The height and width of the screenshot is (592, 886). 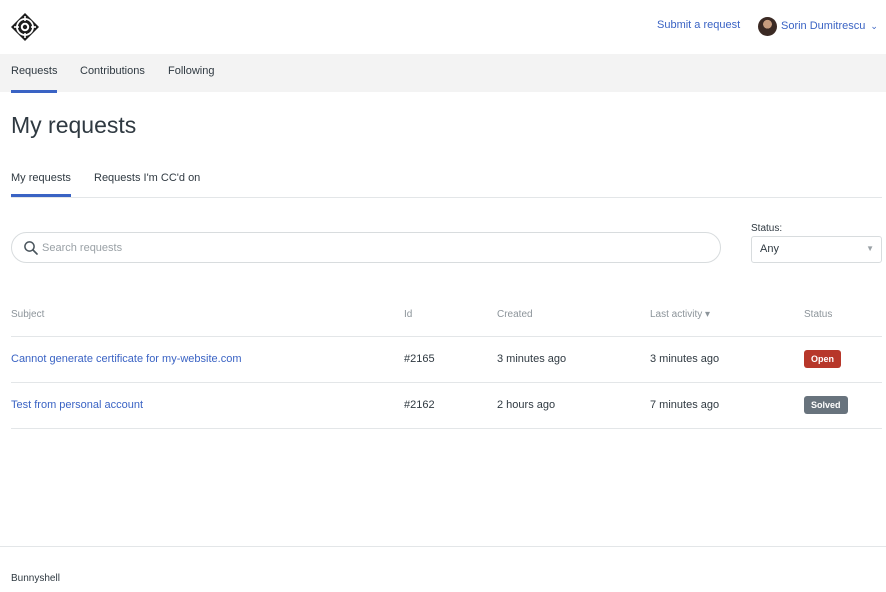 What do you see at coordinates (408, 314) in the screenshot?
I see `column-header-id: Id` at bounding box center [408, 314].